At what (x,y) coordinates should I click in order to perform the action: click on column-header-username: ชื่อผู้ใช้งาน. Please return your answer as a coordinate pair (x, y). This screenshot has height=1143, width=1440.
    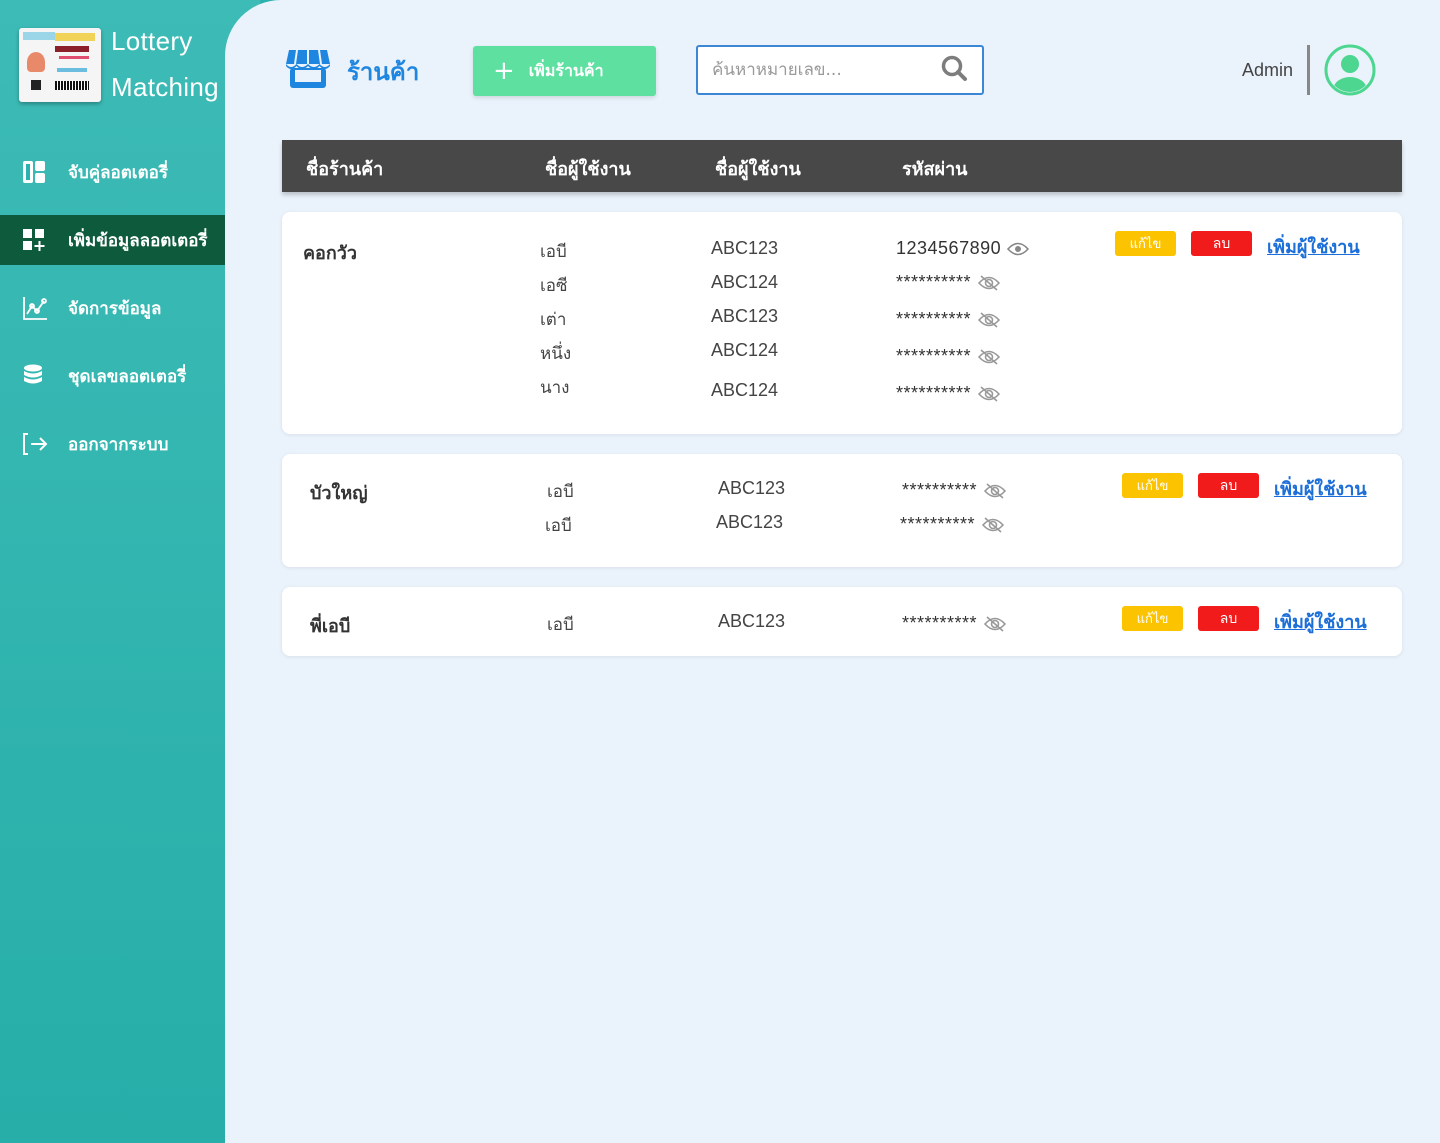
    Looking at the image, I should click on (758, 169).